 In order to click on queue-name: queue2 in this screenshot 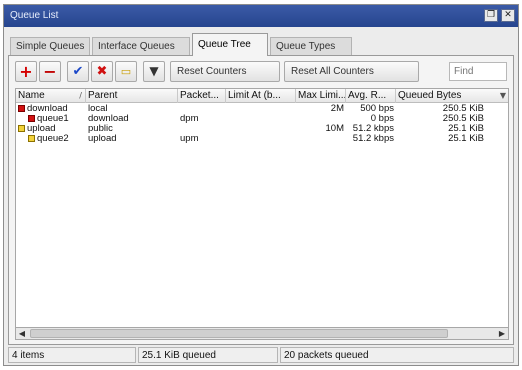, I will do `click(53, 139)`.